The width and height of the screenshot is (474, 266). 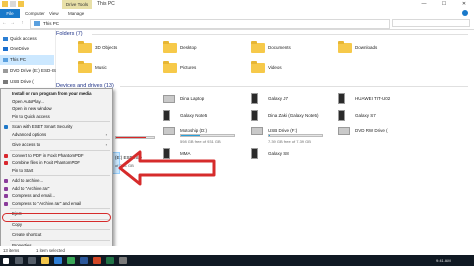 What do you see at coordinates (293, 115) in the screenshot?
I see `device-dina-zaki-note5: Dina Zaki (Galaxy Note5)` at bounding box center [293, 115].